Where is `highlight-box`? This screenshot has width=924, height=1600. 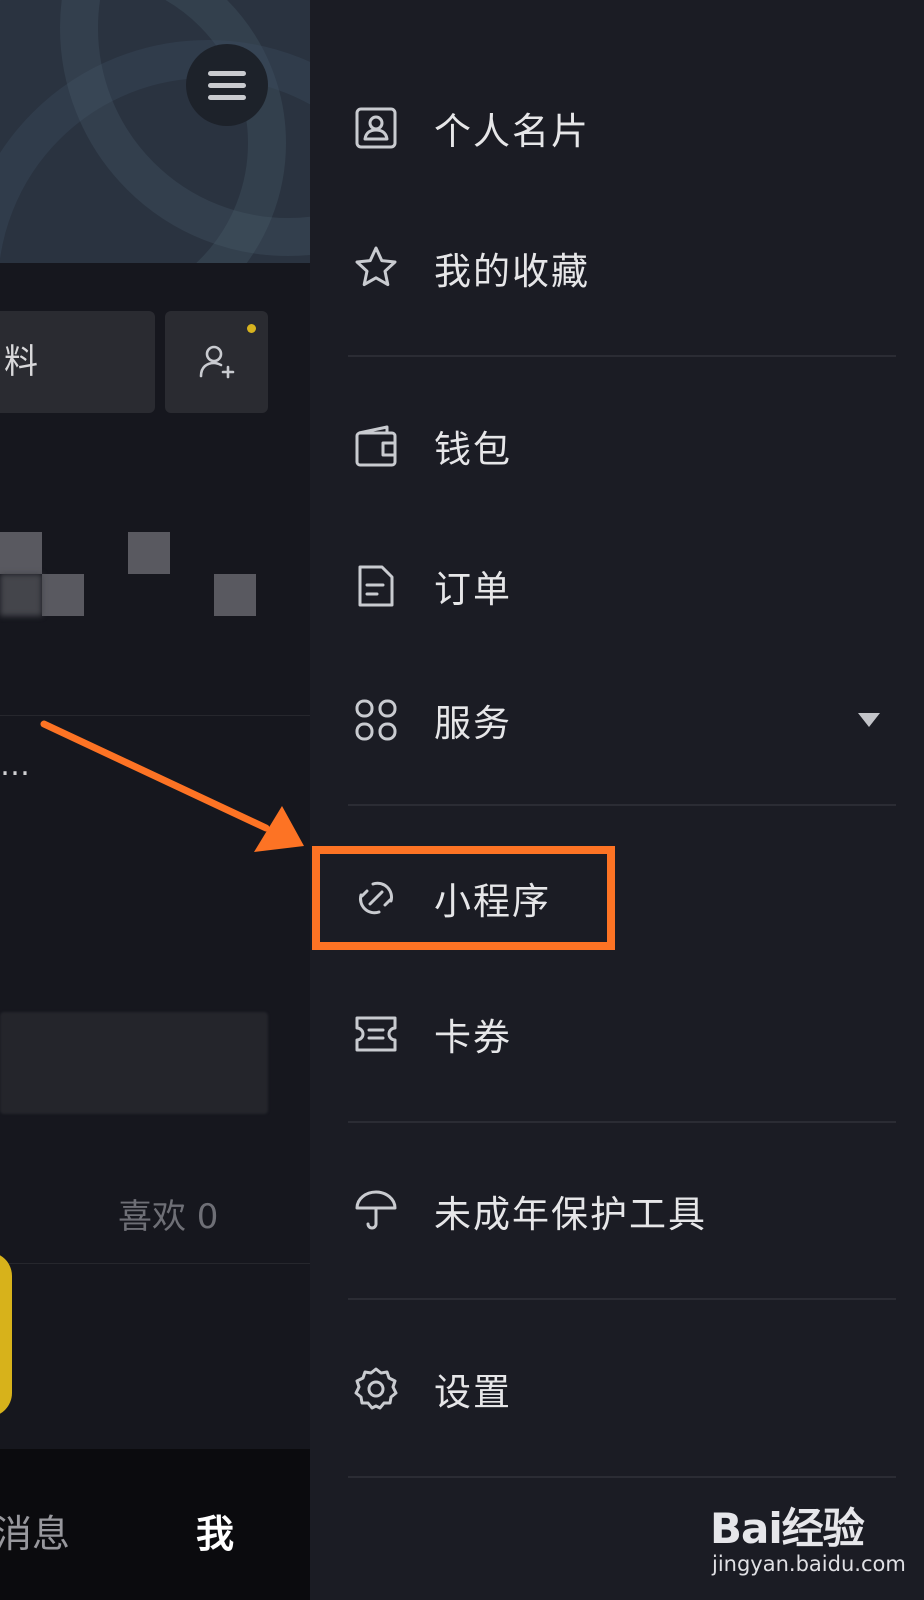 highlight-box is located at coordinates (463, 898).